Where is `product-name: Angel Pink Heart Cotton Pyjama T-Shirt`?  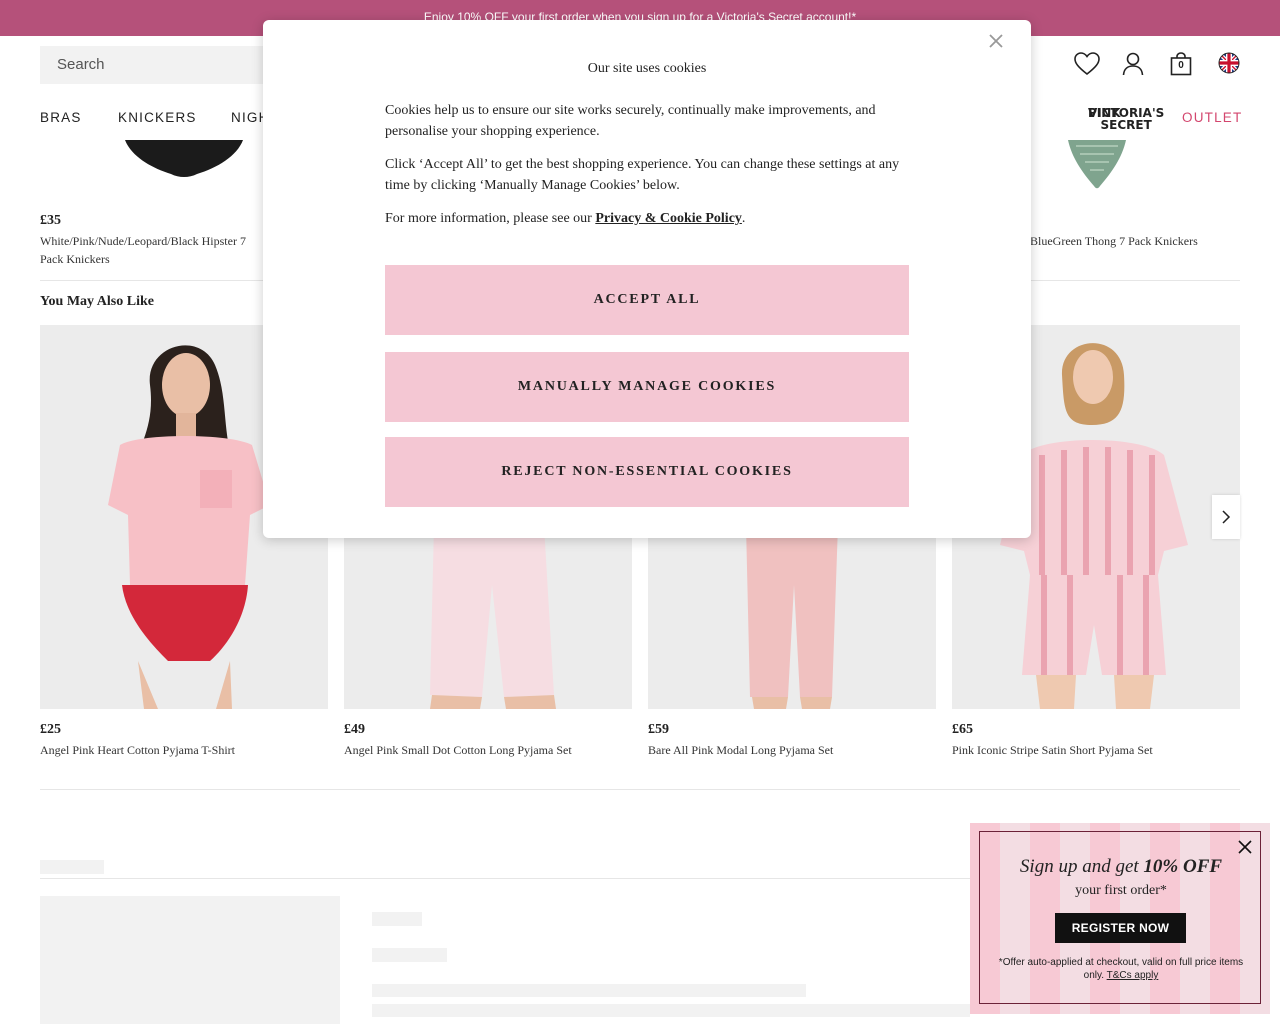
product-name: Angel Pink Heart Cotton Pyjama T-Shirt is located at coordinates (137, 750).